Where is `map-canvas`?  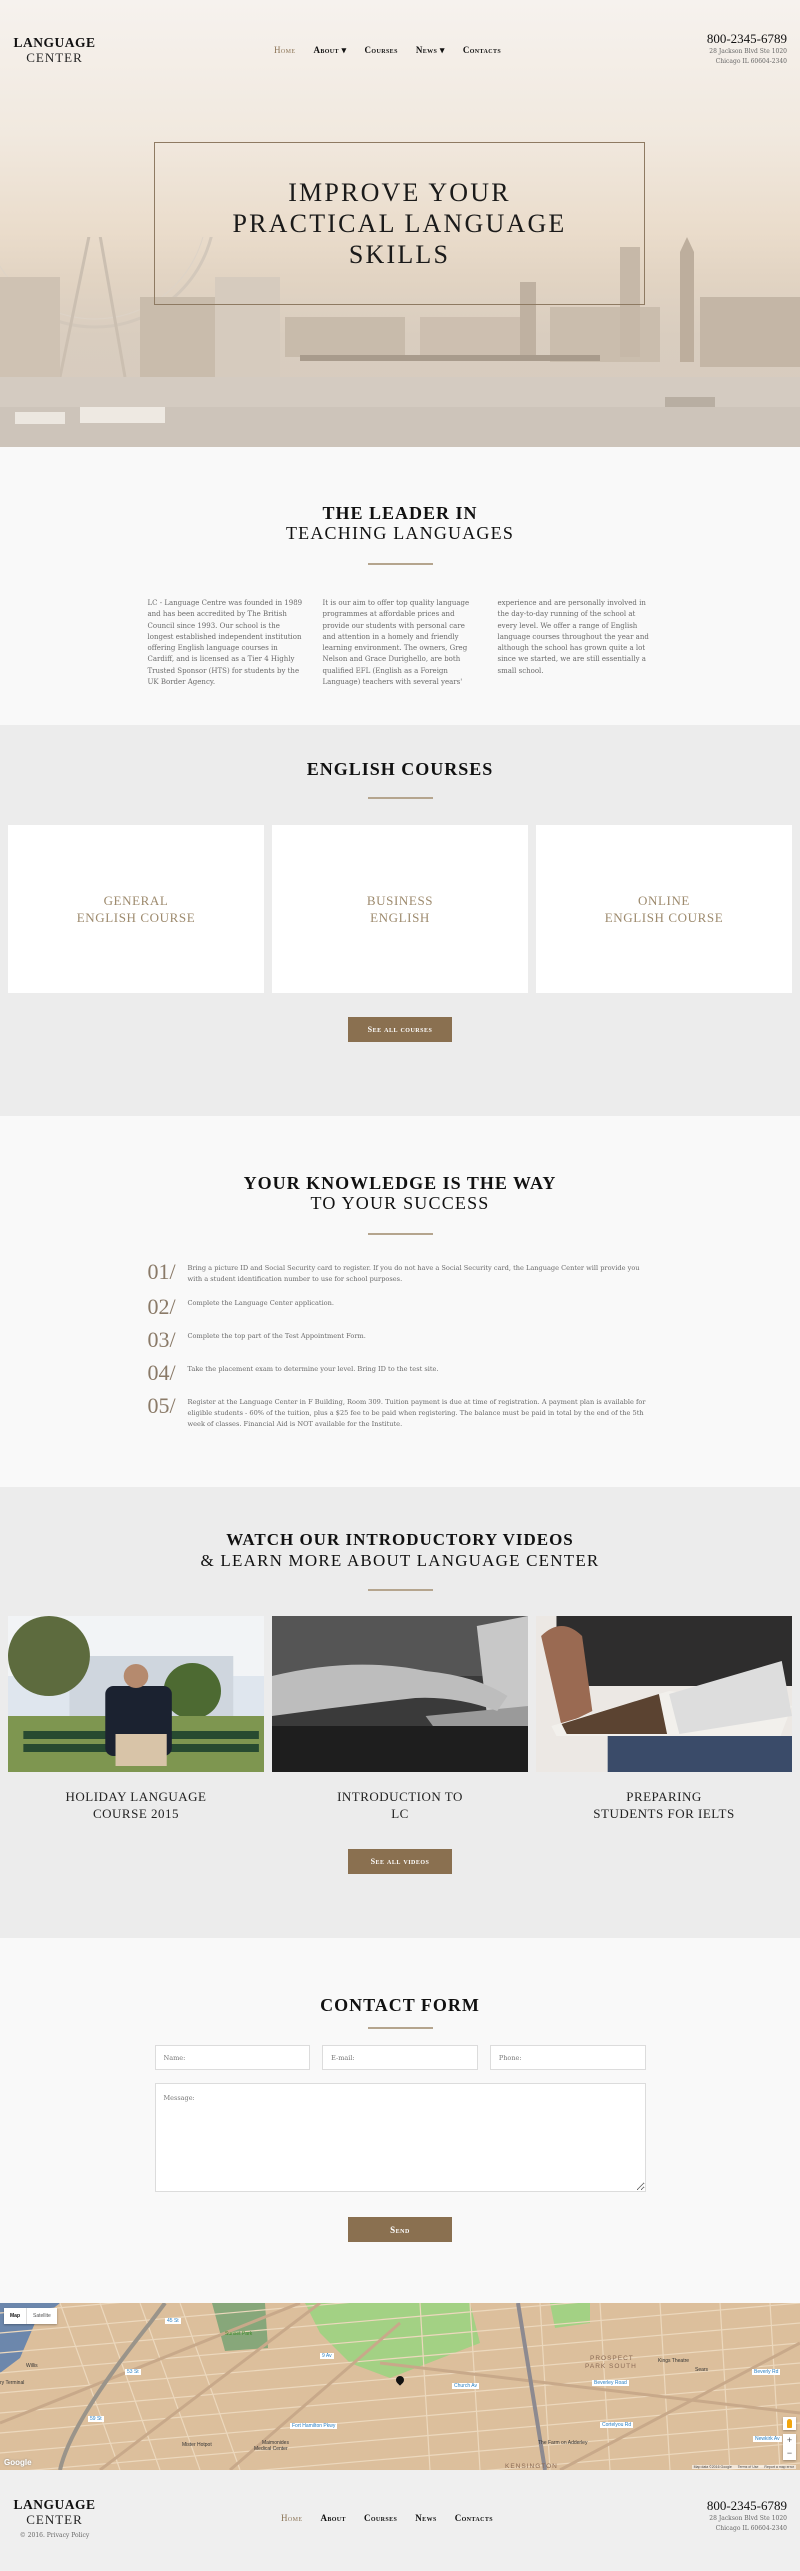 map-canvas is located at coordinates (400, 2386).